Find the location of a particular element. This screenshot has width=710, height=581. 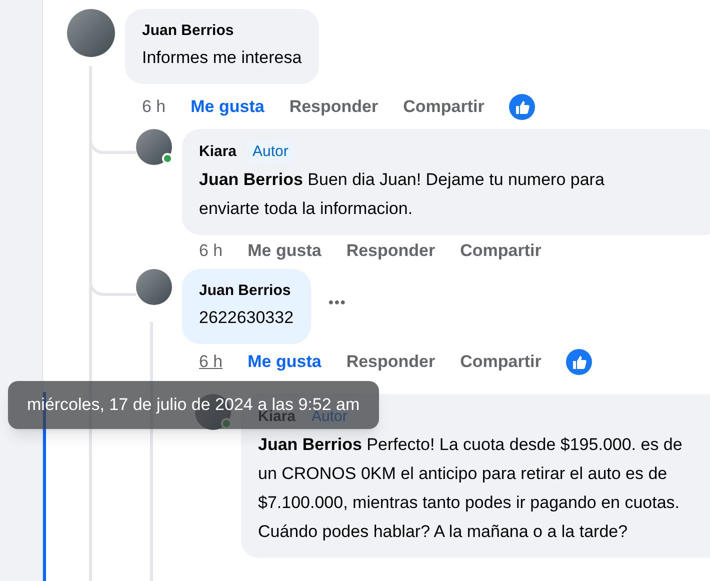

author-badge: Autor is located at coordinates (270, 152).